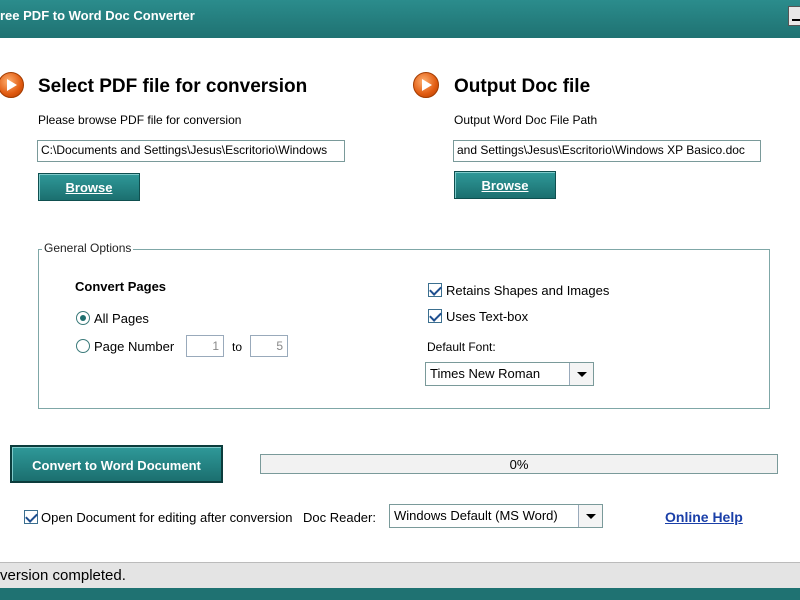 This screenshot has height=600, width=800. What do you see at coordinates (134, 346) in the screenshot?
I see `page-number-label: Page Number` at bounding box center [134, 346].